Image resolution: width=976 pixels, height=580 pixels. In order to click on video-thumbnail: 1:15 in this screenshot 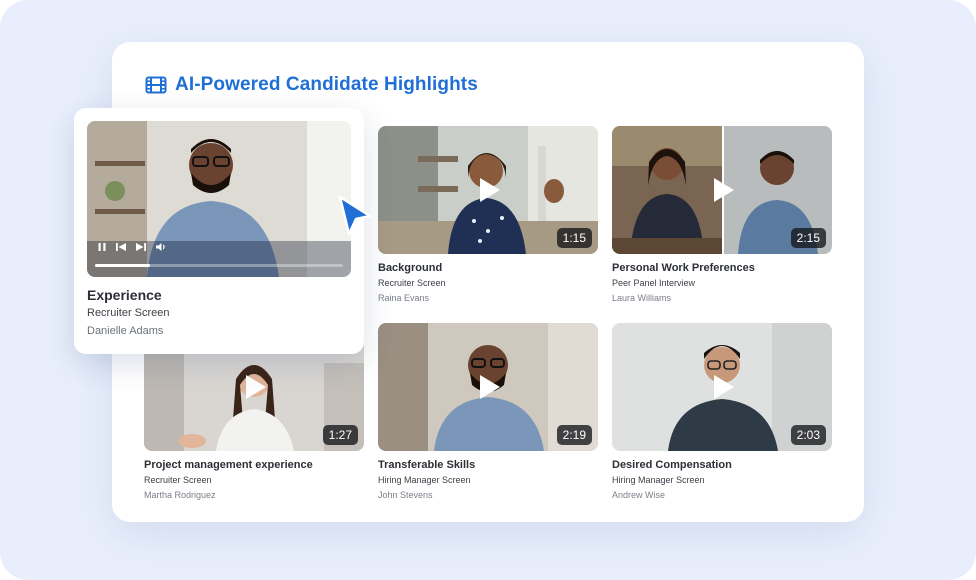, I will do `click(488, 190)`.